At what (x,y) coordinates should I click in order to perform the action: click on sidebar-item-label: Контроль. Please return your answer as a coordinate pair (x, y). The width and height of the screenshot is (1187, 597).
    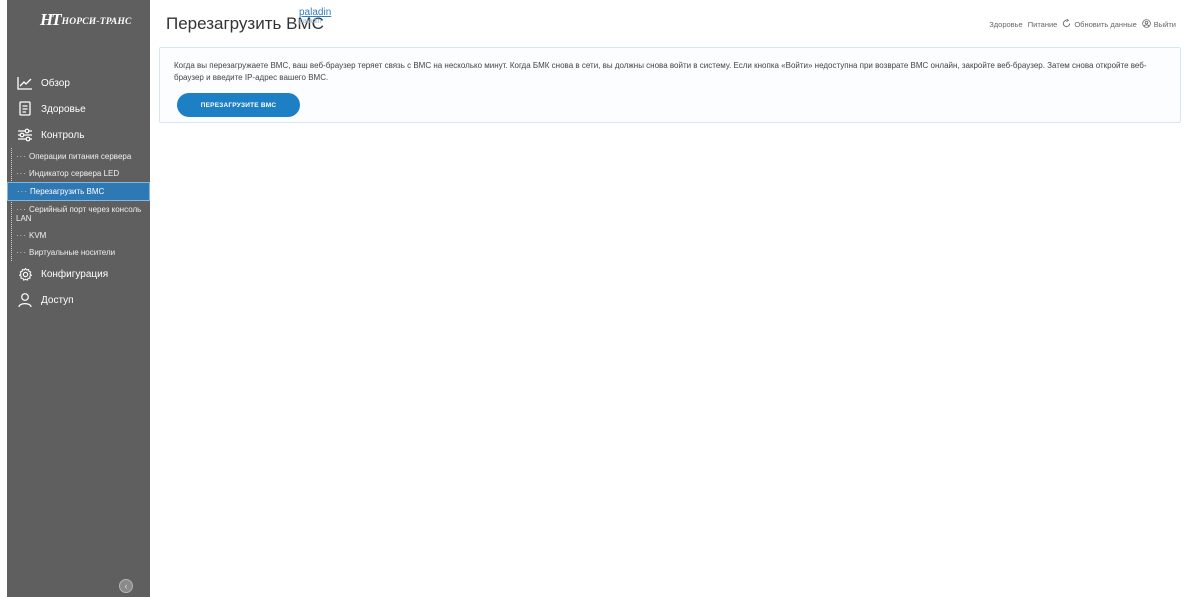
    Looking at the image, I should click on (63, 135).